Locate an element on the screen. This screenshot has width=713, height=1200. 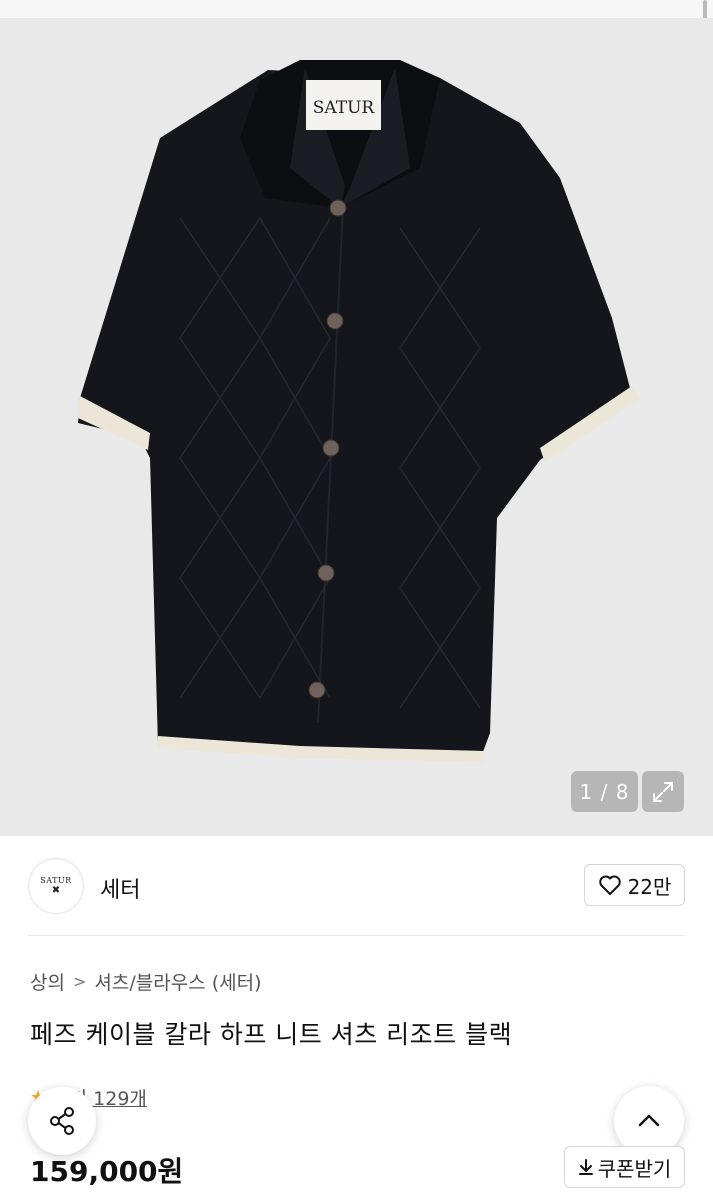
expand-icon is located at coordinates (663, 791).